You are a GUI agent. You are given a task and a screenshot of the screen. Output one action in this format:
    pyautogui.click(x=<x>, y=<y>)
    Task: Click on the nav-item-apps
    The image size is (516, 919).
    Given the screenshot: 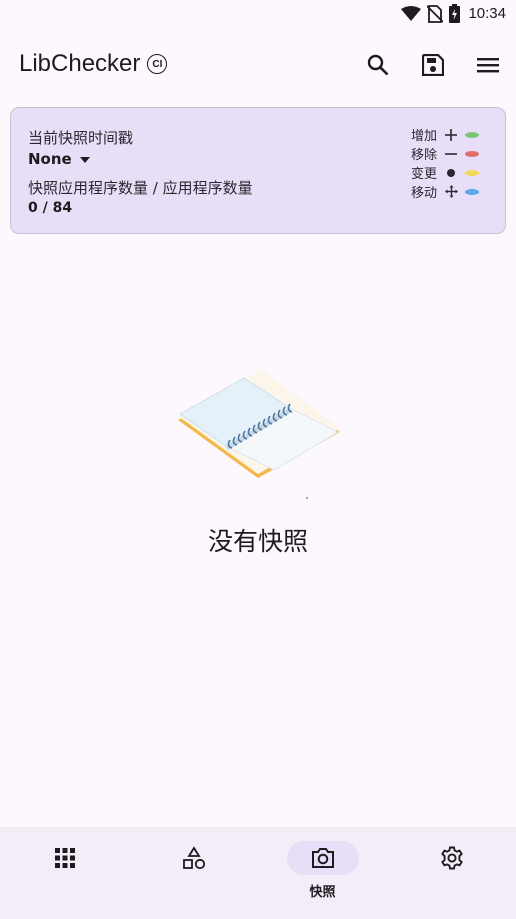 What is the action you would take?
    pyautogui.click(x=64, y=873)
    